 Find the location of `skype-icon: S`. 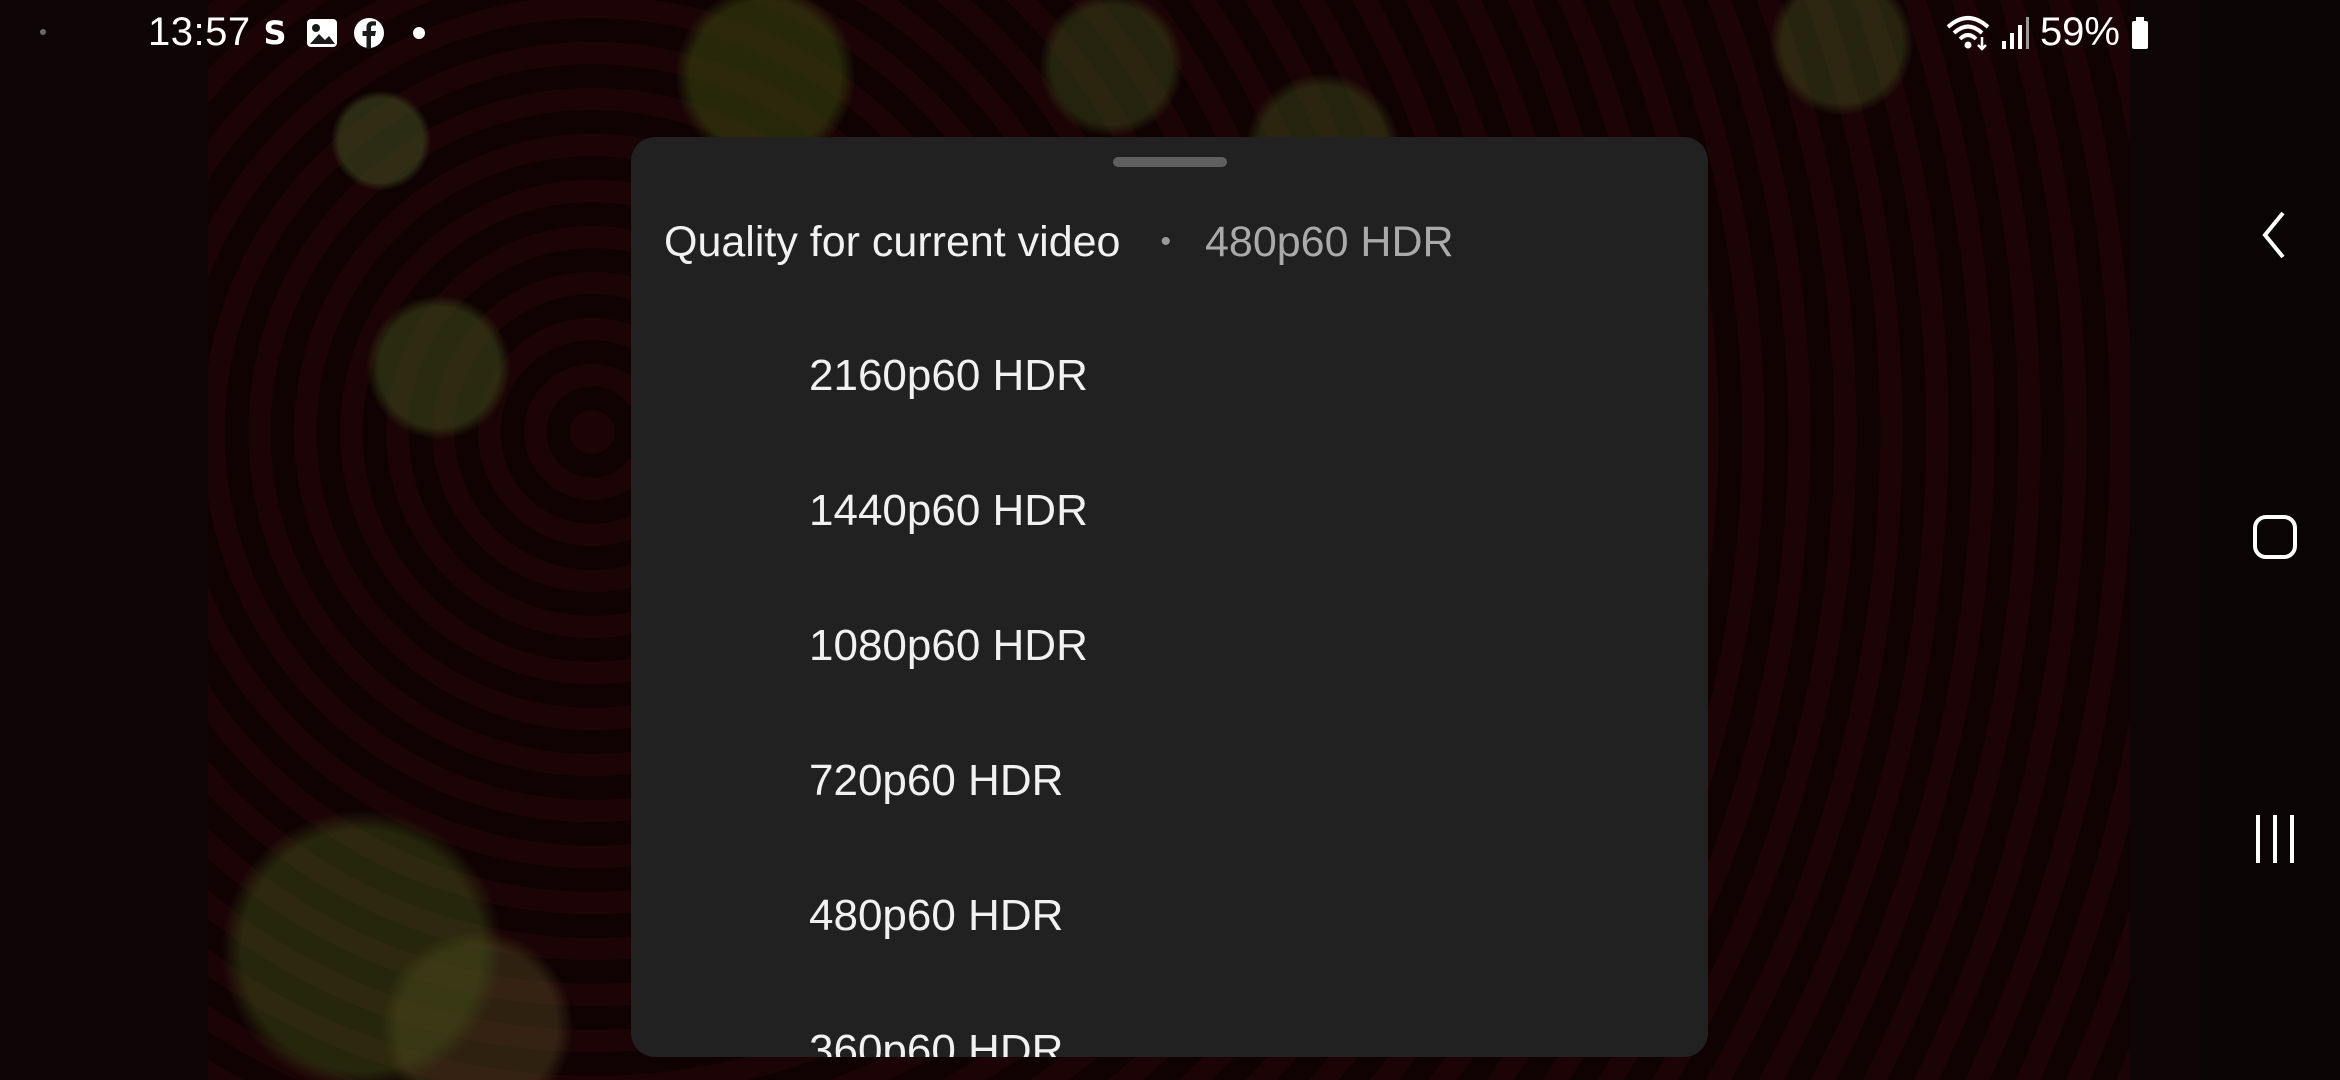

skype-icon: S is located at coordinates (274, 33).